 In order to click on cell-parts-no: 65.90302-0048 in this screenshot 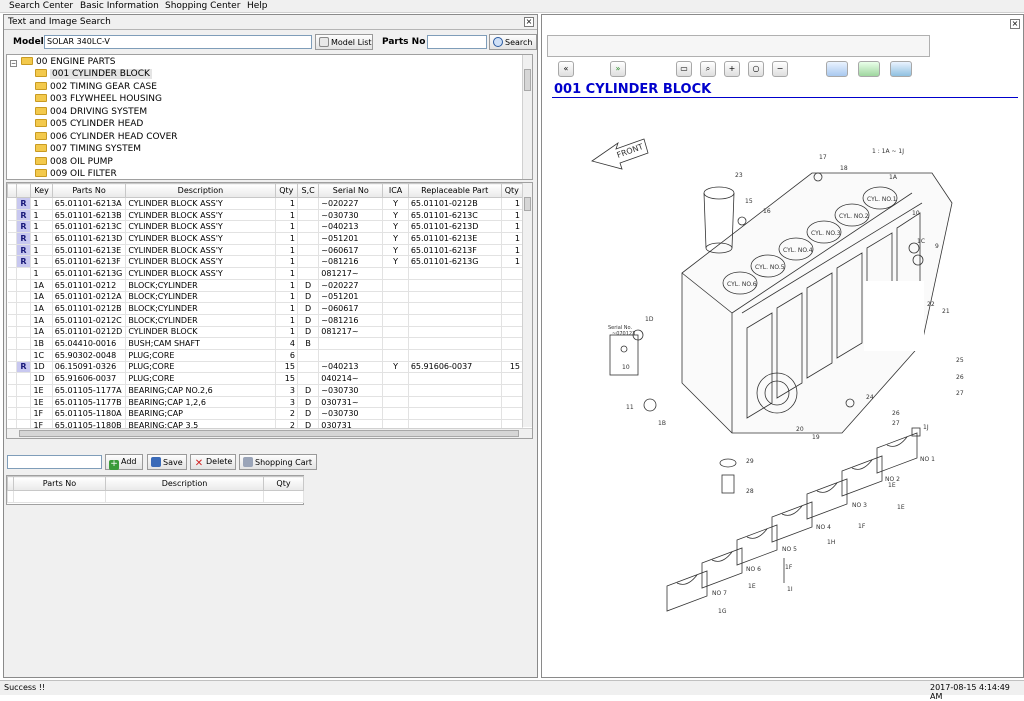, I will do `click(89, 355)`.